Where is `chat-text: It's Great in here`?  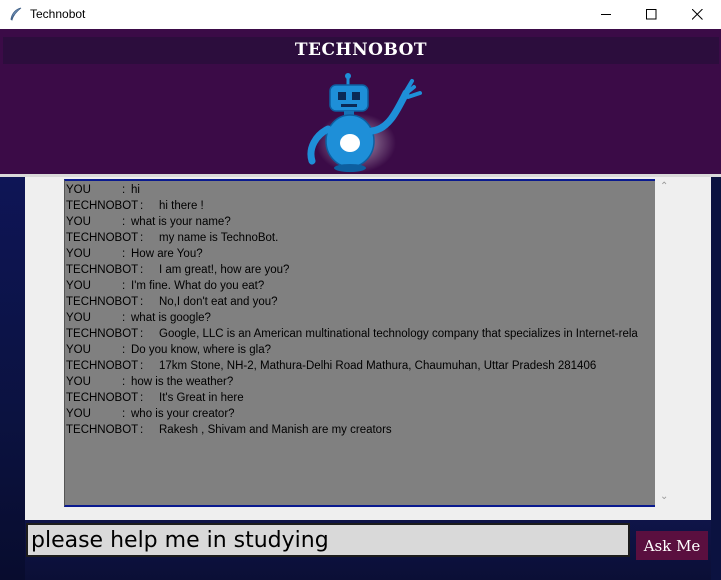 chat-text: It's Great in here is located at coordinates (201, 398).